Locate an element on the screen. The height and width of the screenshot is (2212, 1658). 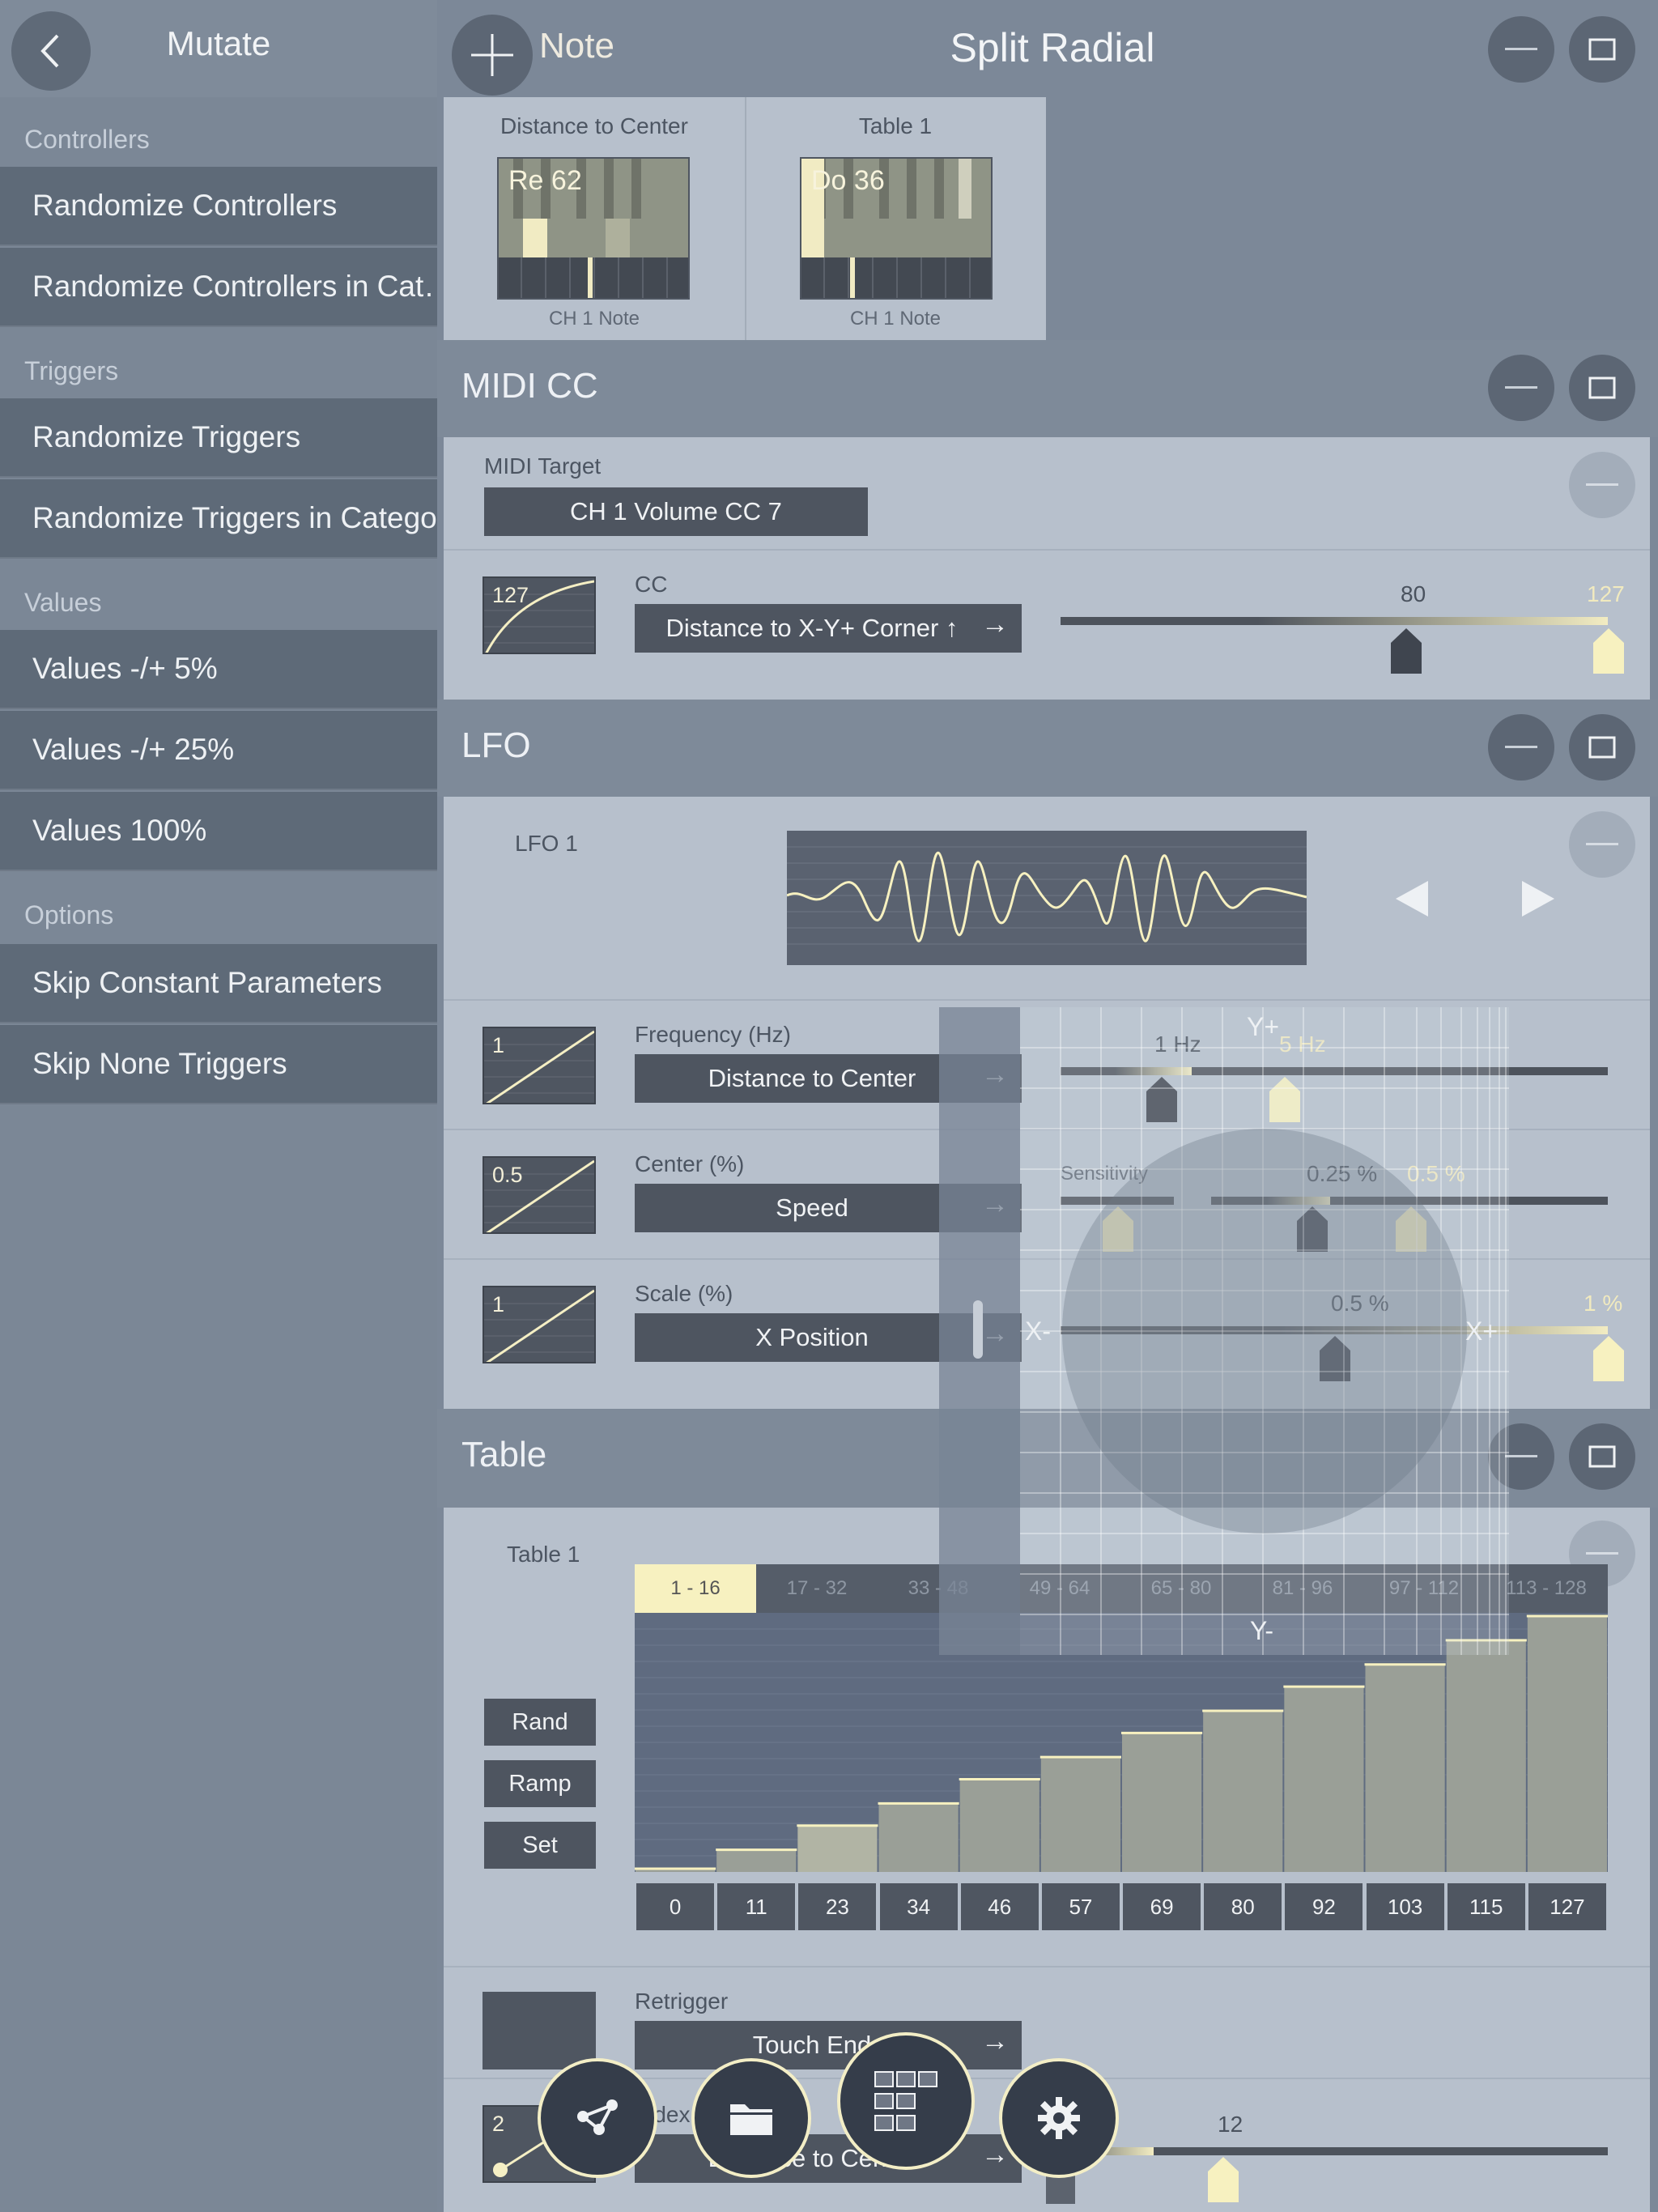
table-values-row: 0 11 23 34 46 57 69 80 92 103 115 127 is located at coordinates (1121, 1907).